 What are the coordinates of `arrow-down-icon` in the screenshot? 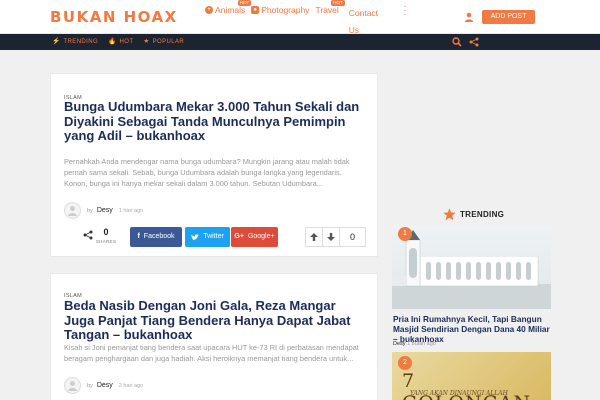 It's located at (331, 237).